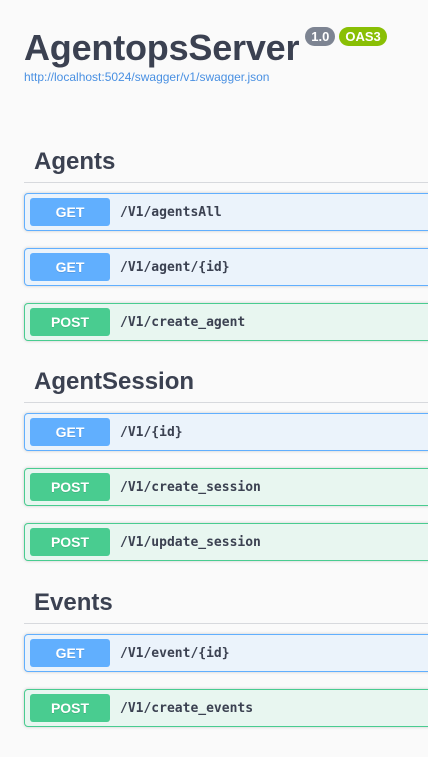 The height and width of the screenshot is (757, 428). I want to click on operation-path: /V1/update_session, so click(190, 542).